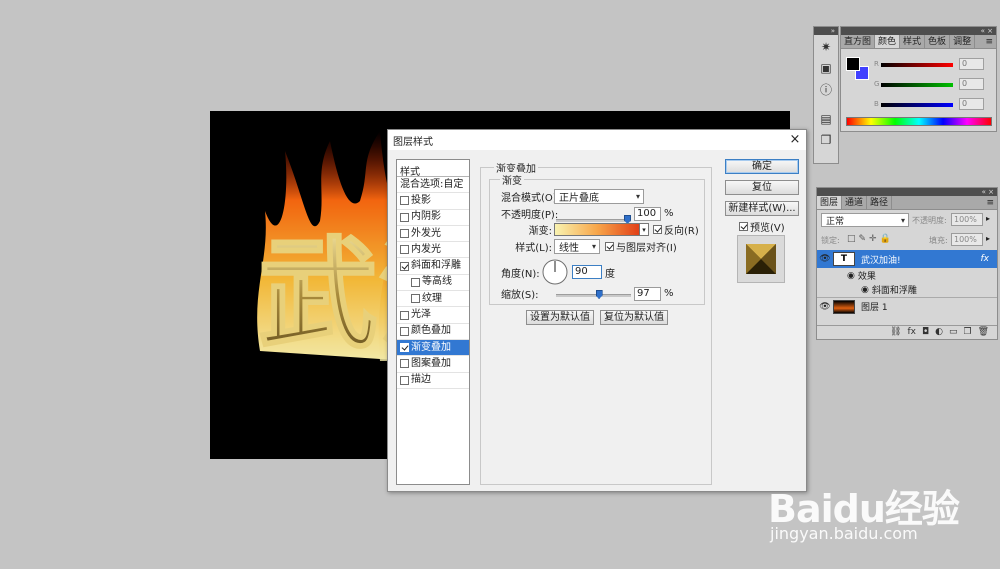 The width and height of the screenshot is (1000, 569). Describe the element at coordinates (657, 229) in the screenshot. I see `reverse-checkbox` at that location.